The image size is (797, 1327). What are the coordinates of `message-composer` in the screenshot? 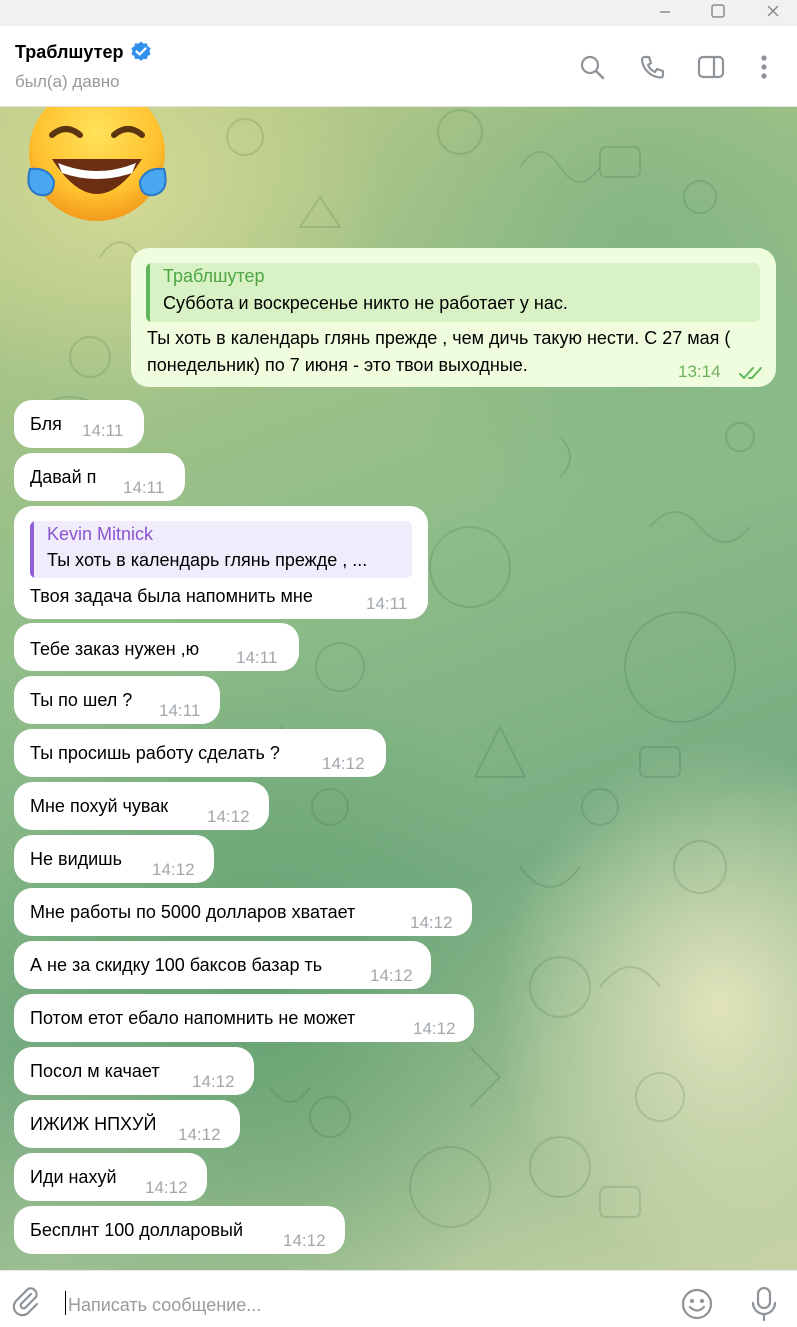 It's located at (398, 1298).